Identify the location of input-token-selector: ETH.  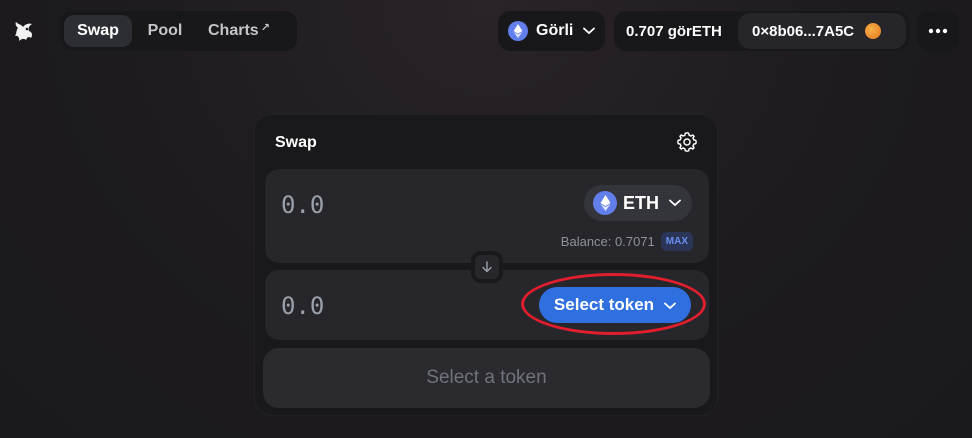
(638, 203).